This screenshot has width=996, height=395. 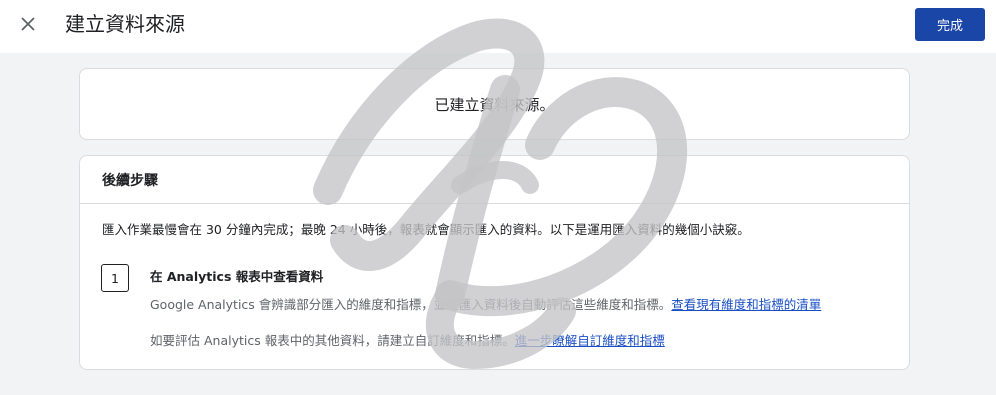 I want to click on step-number-badge: 1, so click(x=115, y=278).